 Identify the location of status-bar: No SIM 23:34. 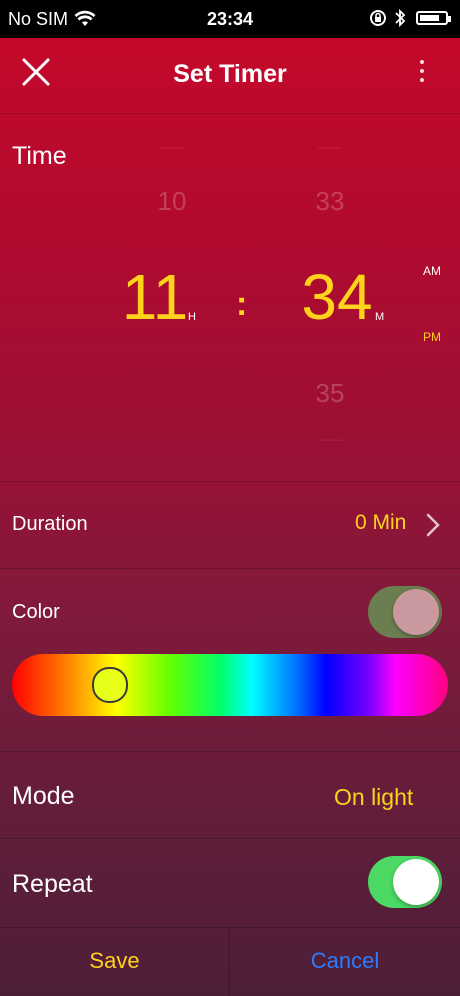
(230, 19).